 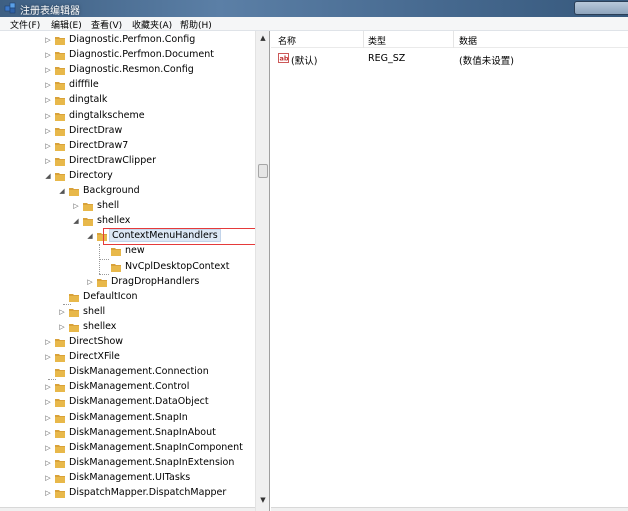 What do you see at coordinates (449, 59) in the screenshot?
I see `value-row: ab (默认) REG_SZ (数值未设置)` at bounding box center [449, 59].